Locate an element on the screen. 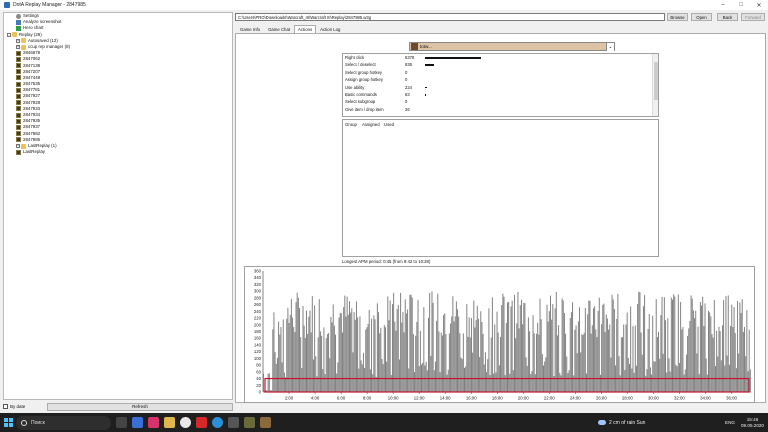  taskbar-search: Поиск is located at coordinates (63, 422).